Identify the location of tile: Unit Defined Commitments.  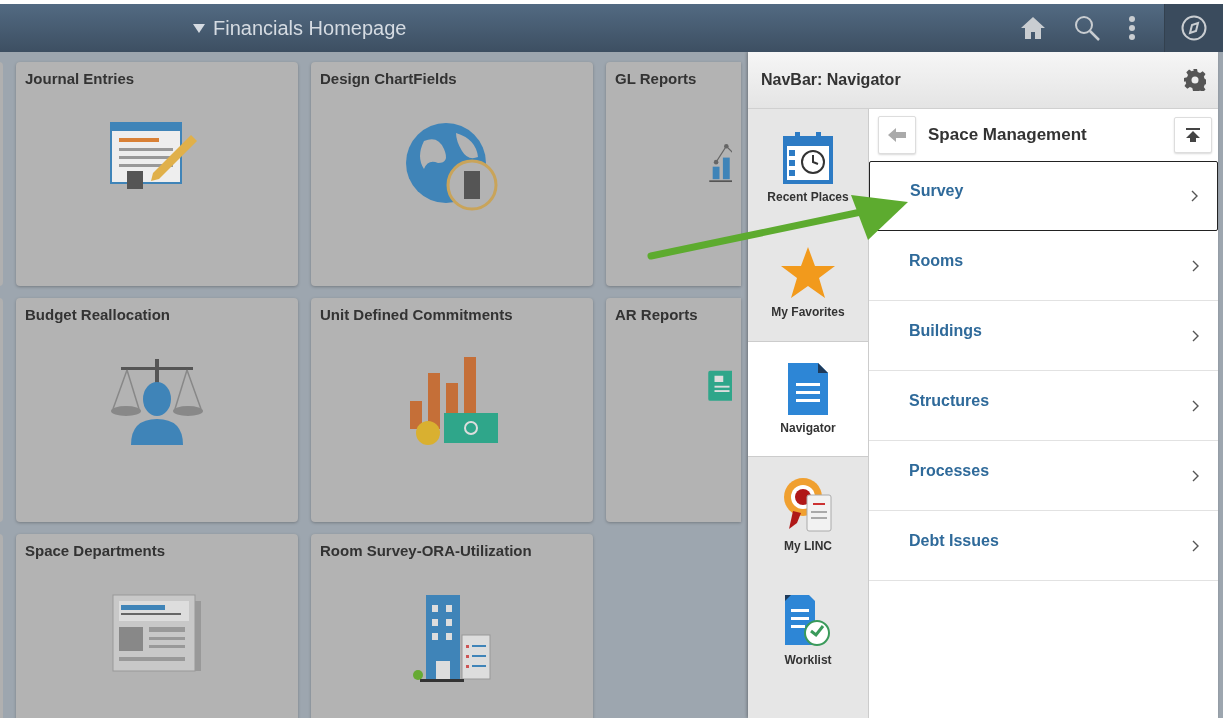
(452, 410).